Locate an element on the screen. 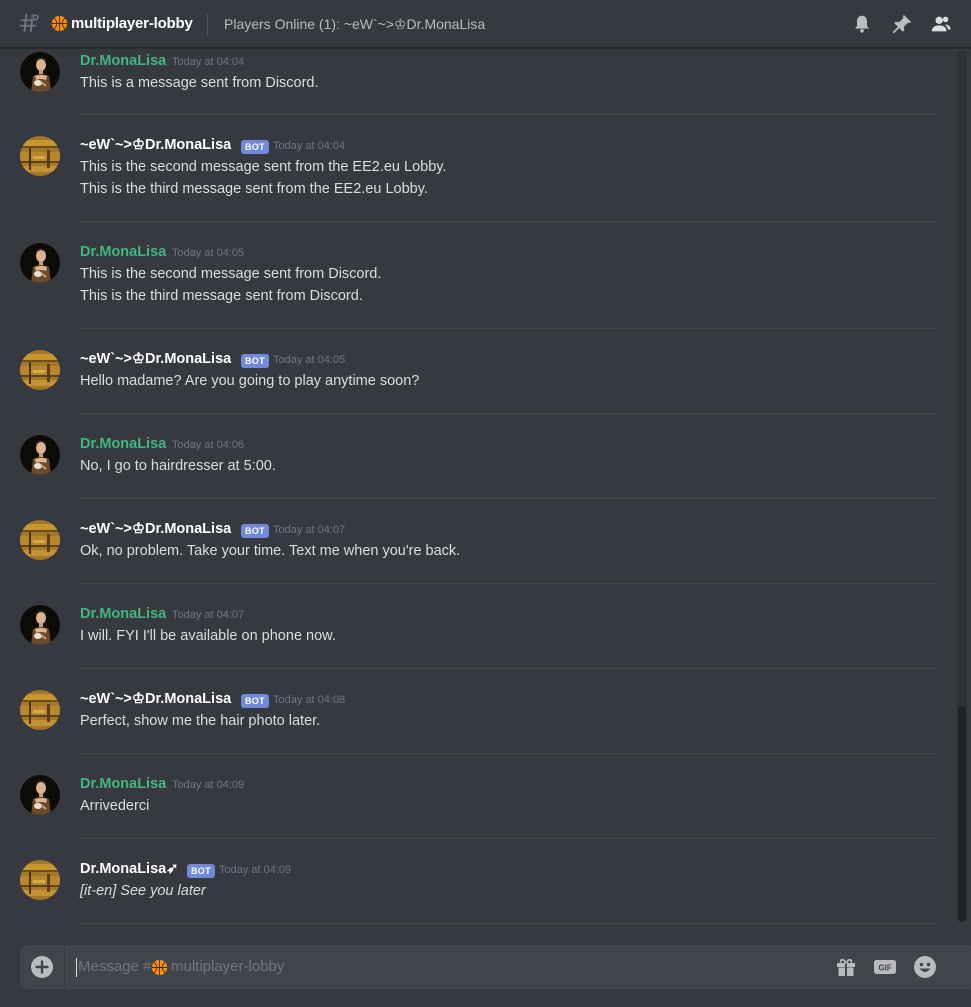 The image size is (971, 1007). scrollbar-thumb is located at coordinates (962, 814).